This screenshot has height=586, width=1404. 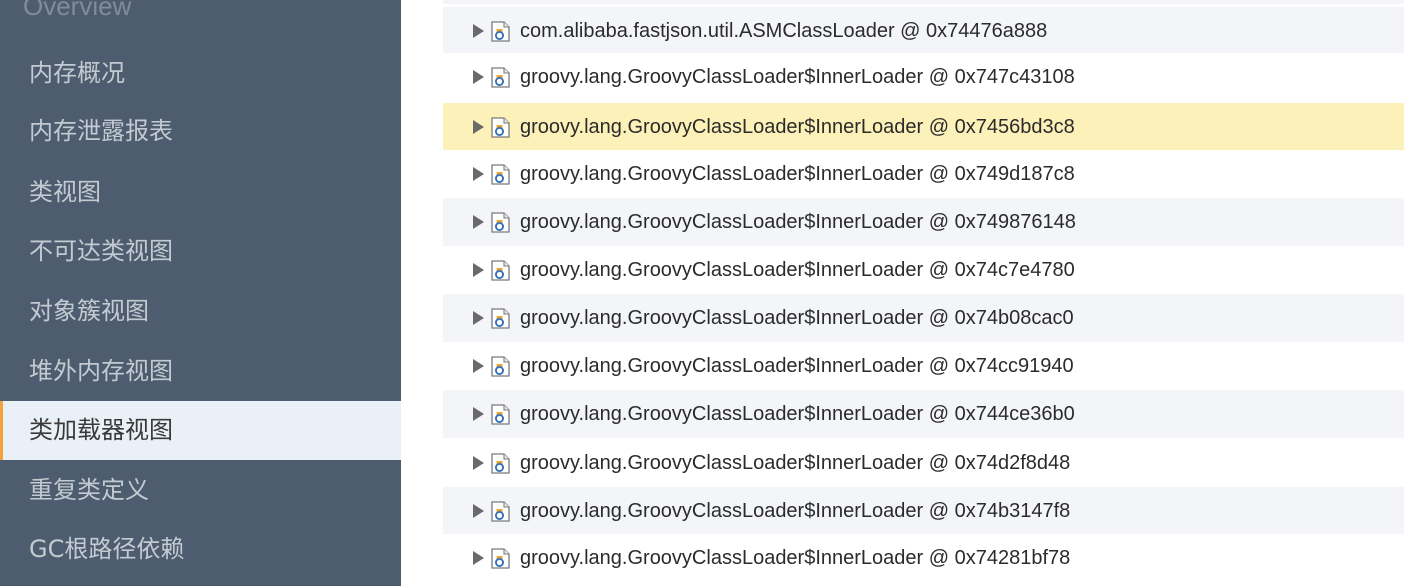 What do you see at coordinates (200, 131) in the screenshot?
I see `sidebar-item-leak-report: 内存泄露报表` at bounding box center [200, 131].